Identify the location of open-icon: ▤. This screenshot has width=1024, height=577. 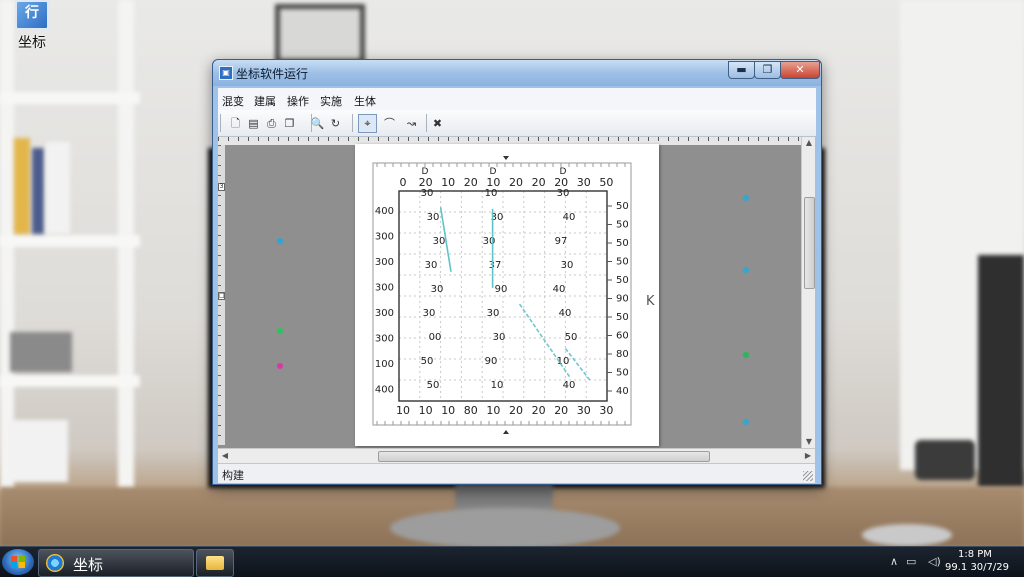
(253, 123).